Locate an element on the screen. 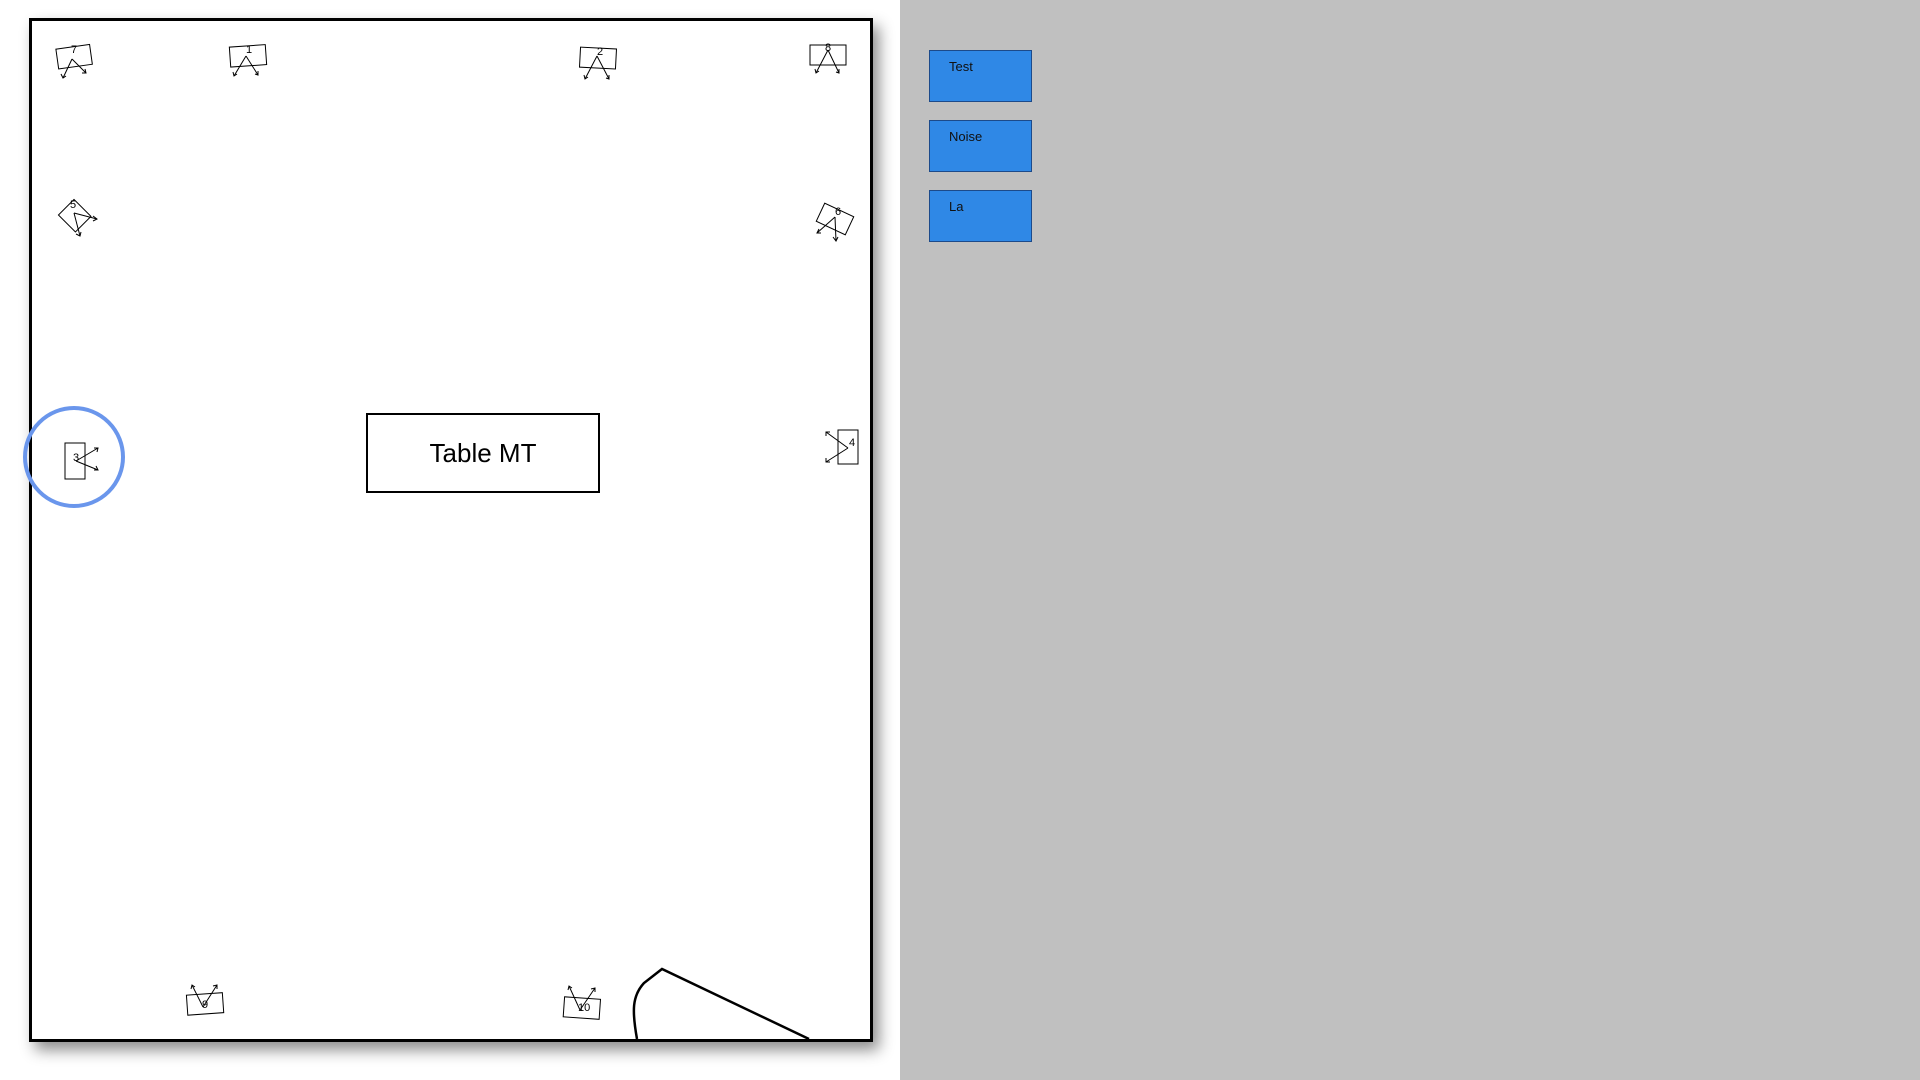  test-button-label: Test is located at coordinates (961, 66).